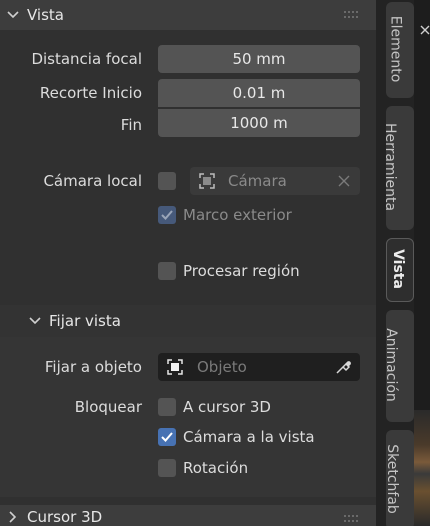 Image resolution: width=430 pixels, height=526 pixels. What do you see at coordinates (108, 407) in the screenshot?
I see `lock-label: Bloquear` at bounding box center [108, 407].